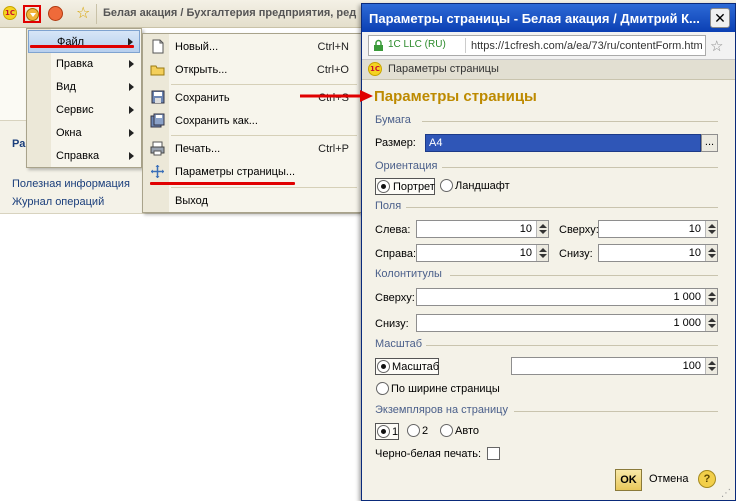 The image size is (736, 501). Describe the element at coordinates (467, 431) in the screenshot. I see `copies-auto-label: Авто` at that location.